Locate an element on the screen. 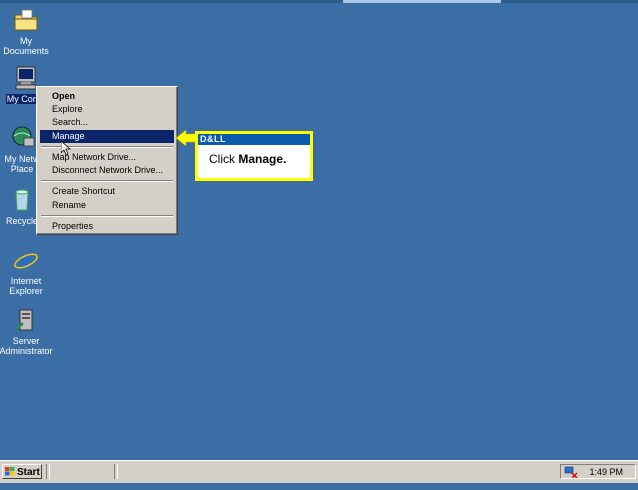 This screenshot has height=490, width=638. start-label: Start is located at coordinates (28, 472).